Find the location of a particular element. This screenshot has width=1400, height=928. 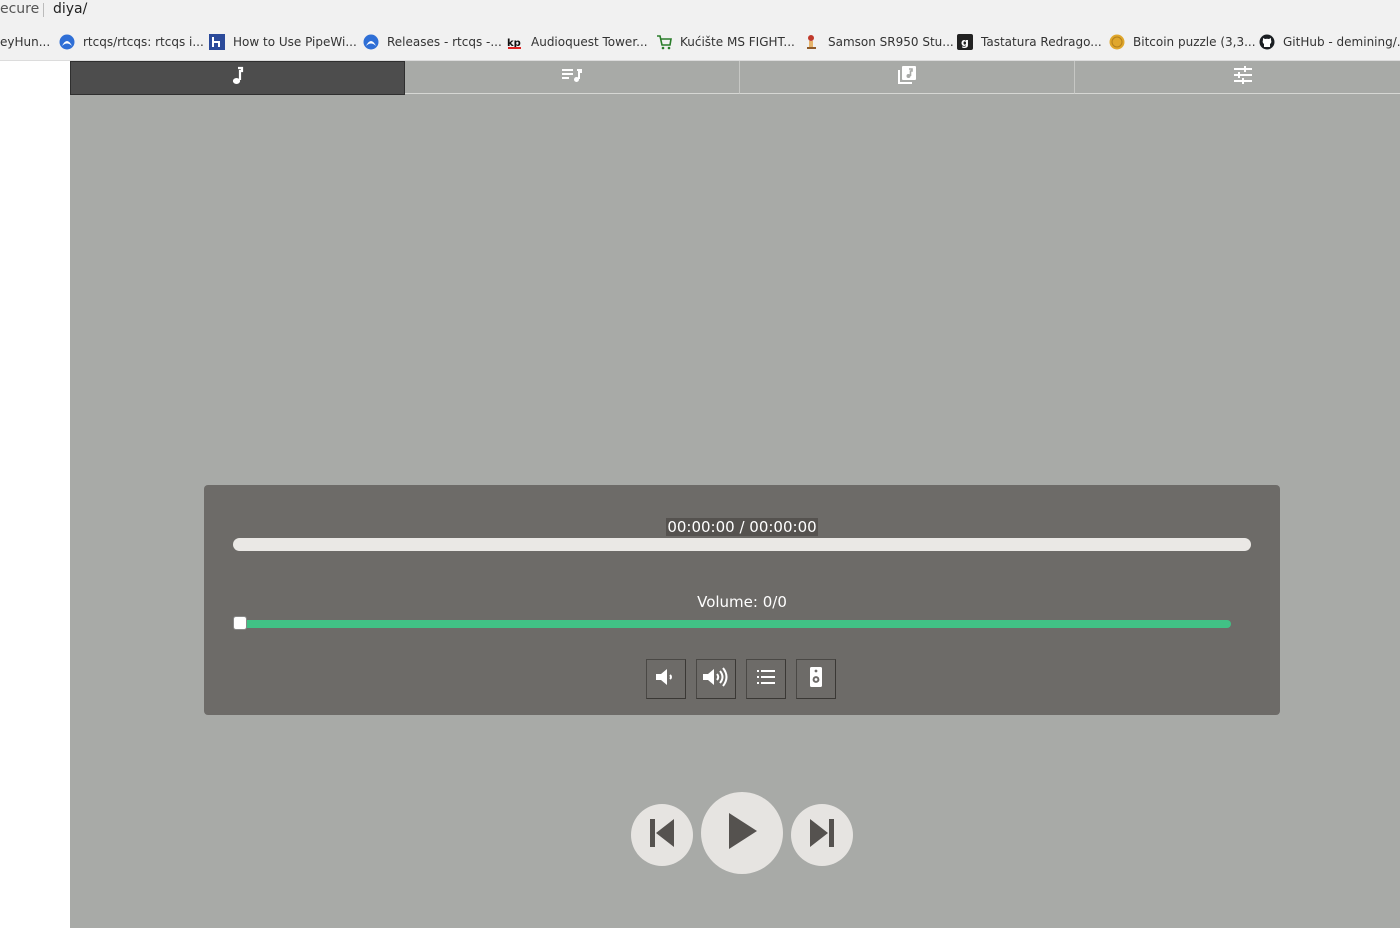

list-button is located at coordinates (766, 679).